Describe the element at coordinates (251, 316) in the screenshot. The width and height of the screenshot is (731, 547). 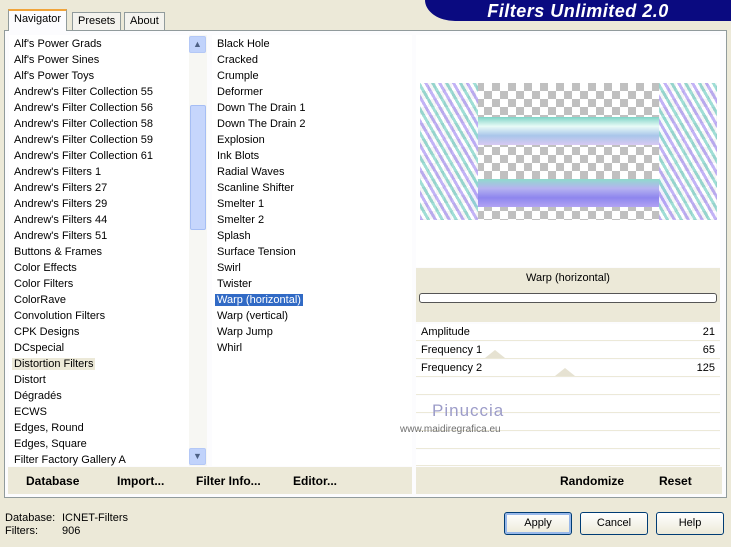
I see `list-item: Warp (vertical)` at that location.